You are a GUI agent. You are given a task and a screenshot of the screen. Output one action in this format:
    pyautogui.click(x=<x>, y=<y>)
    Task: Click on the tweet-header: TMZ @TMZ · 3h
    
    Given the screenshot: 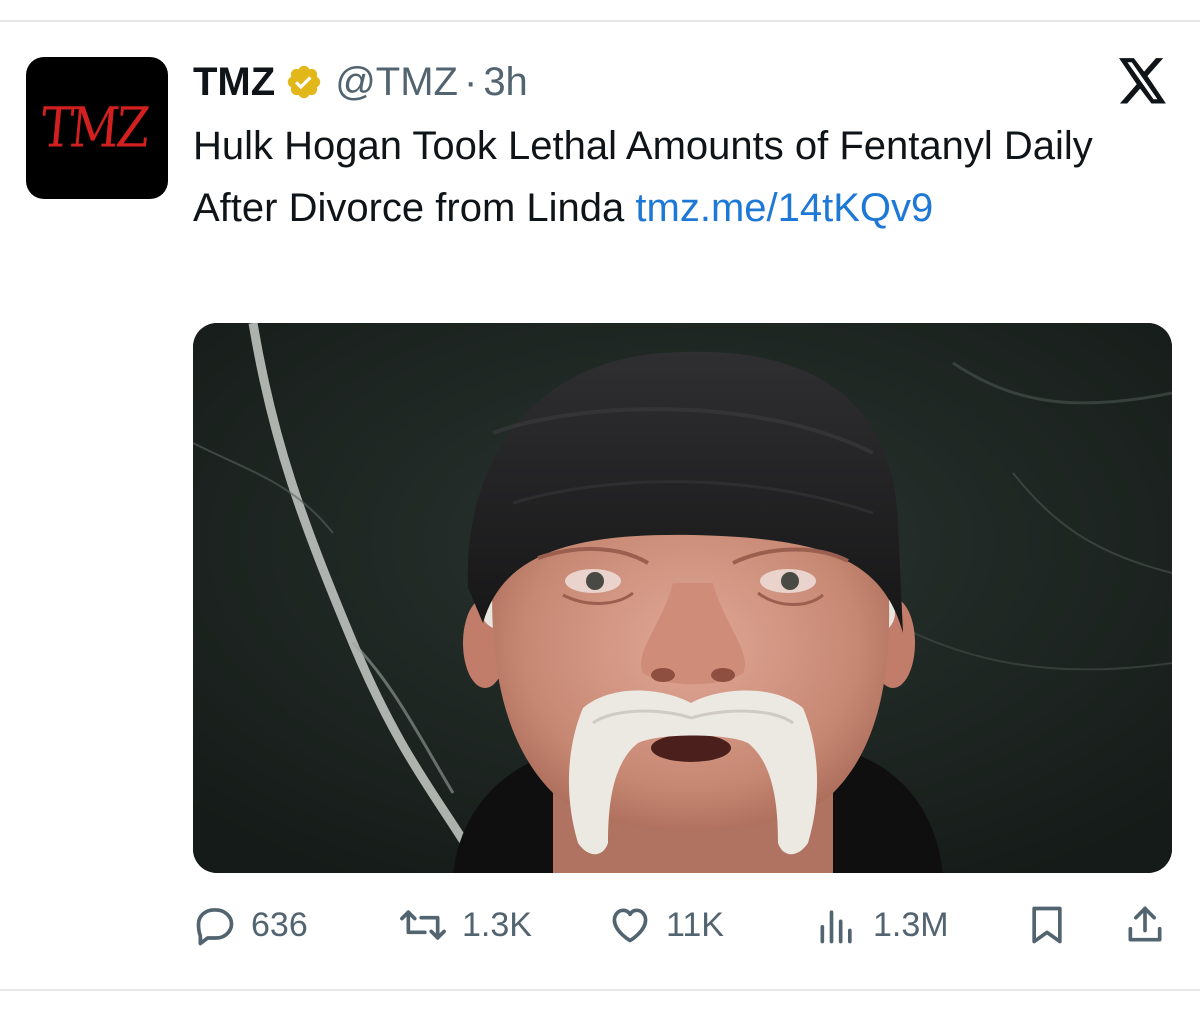 What is the action you would take?
    pyautogui.click(x=360, y=82)
    